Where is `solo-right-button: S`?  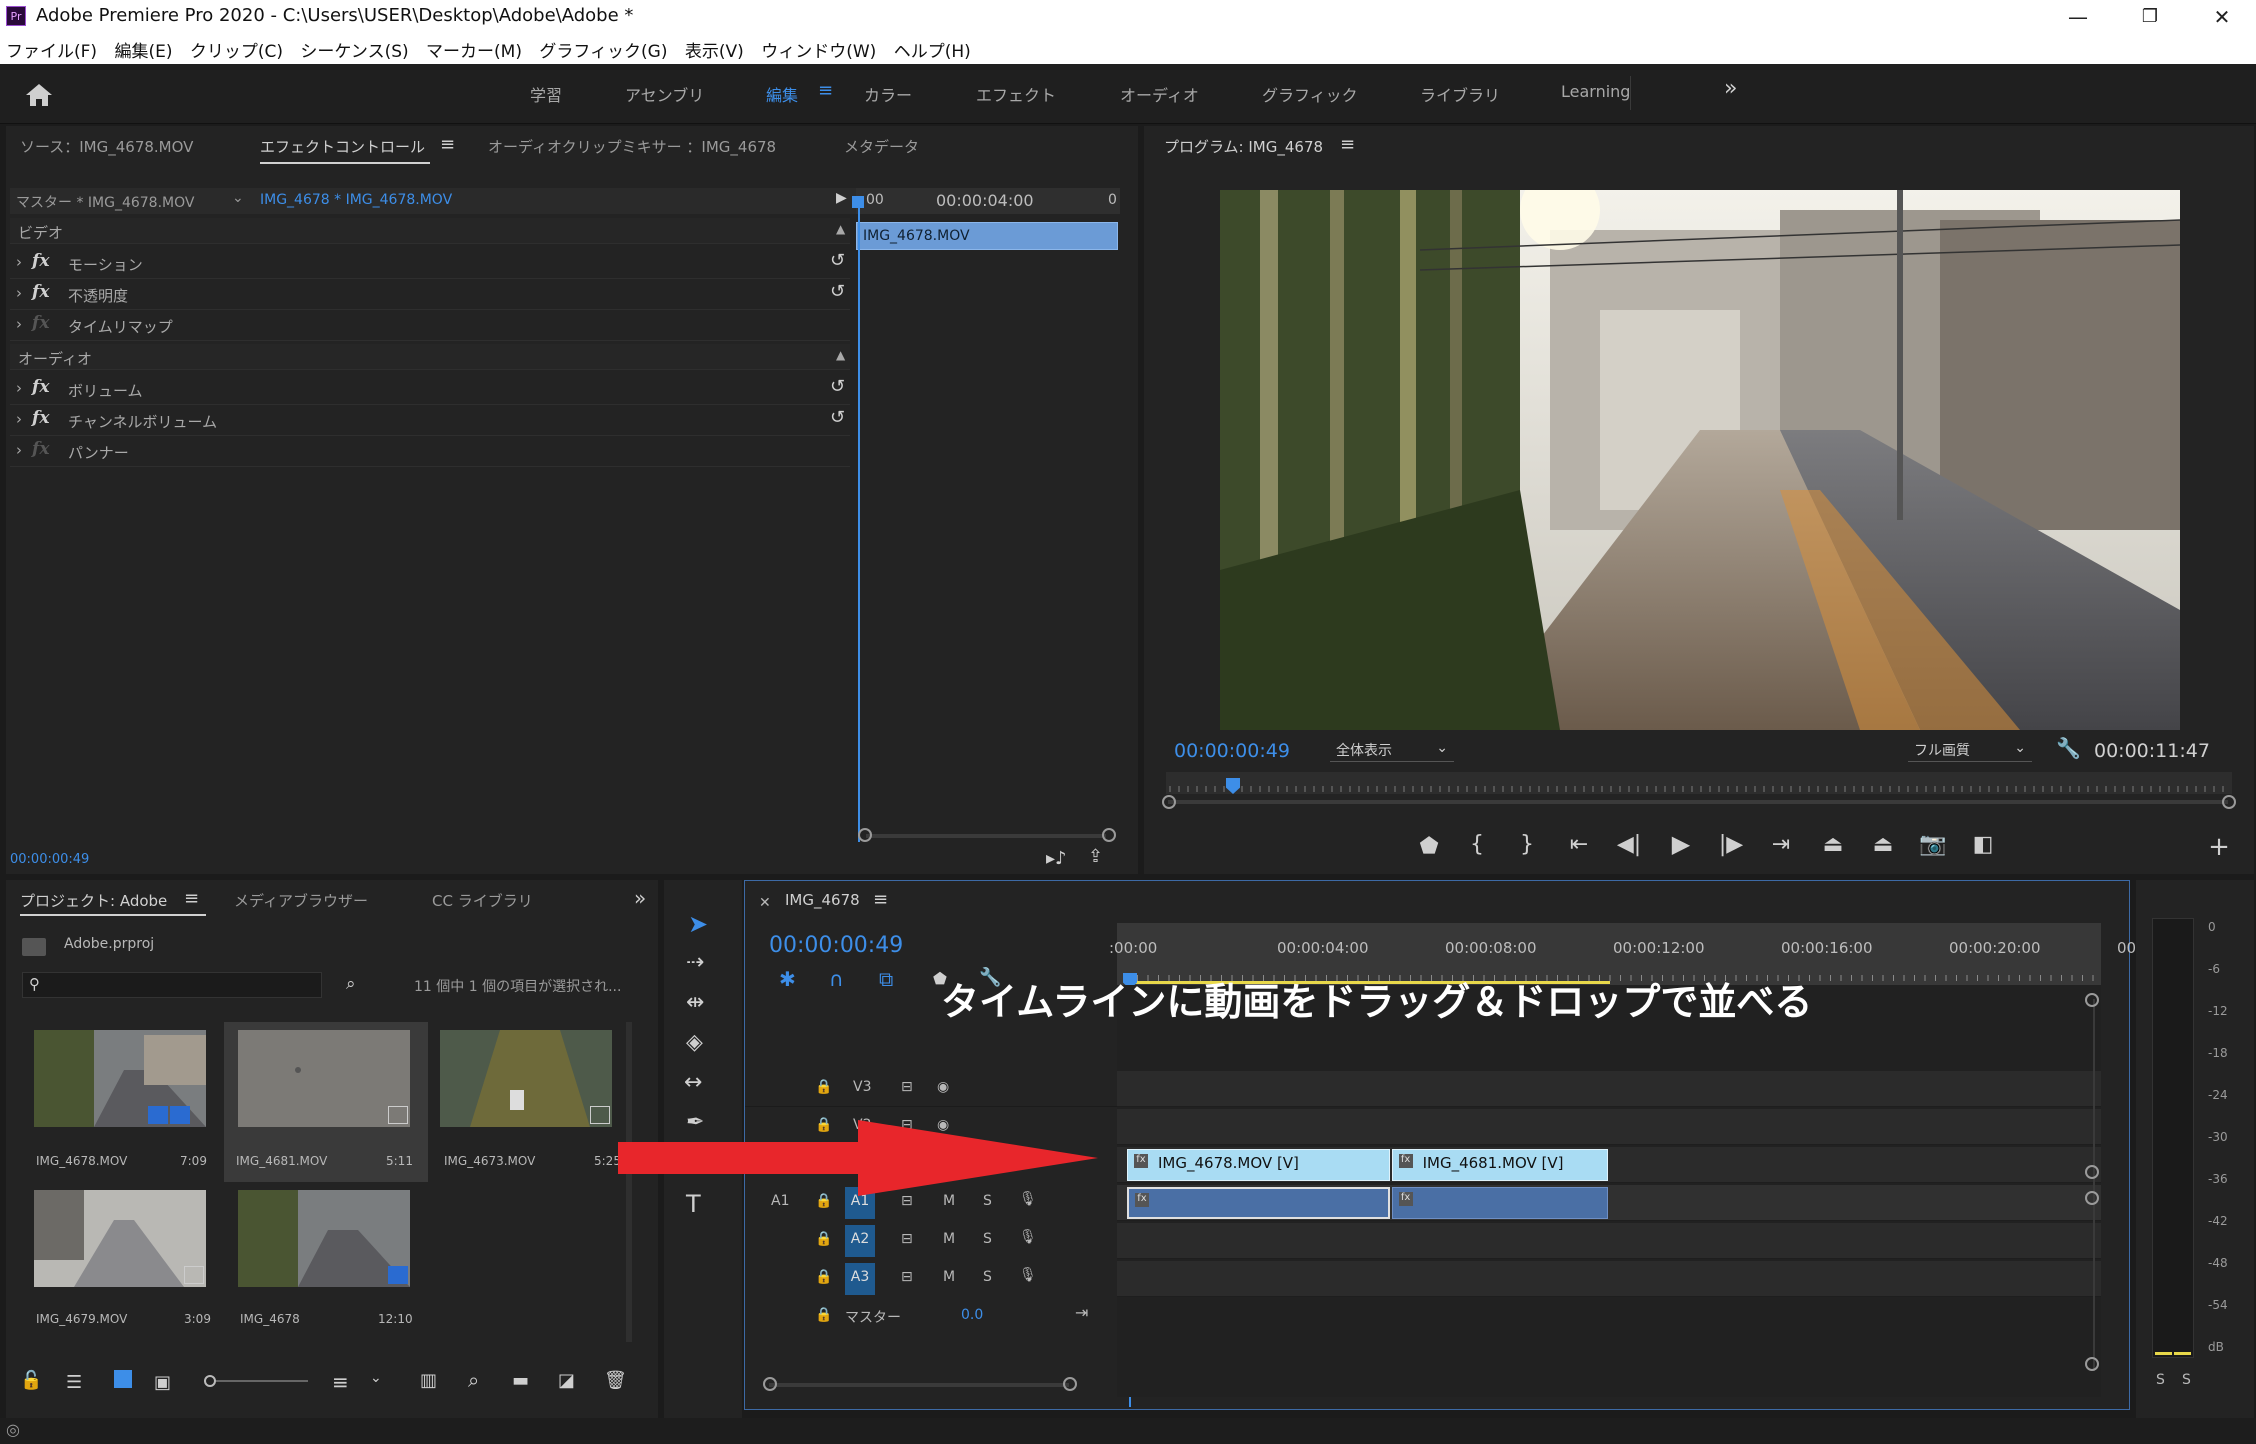
solo-right-button: S is located at coordinates (2186, 1380).